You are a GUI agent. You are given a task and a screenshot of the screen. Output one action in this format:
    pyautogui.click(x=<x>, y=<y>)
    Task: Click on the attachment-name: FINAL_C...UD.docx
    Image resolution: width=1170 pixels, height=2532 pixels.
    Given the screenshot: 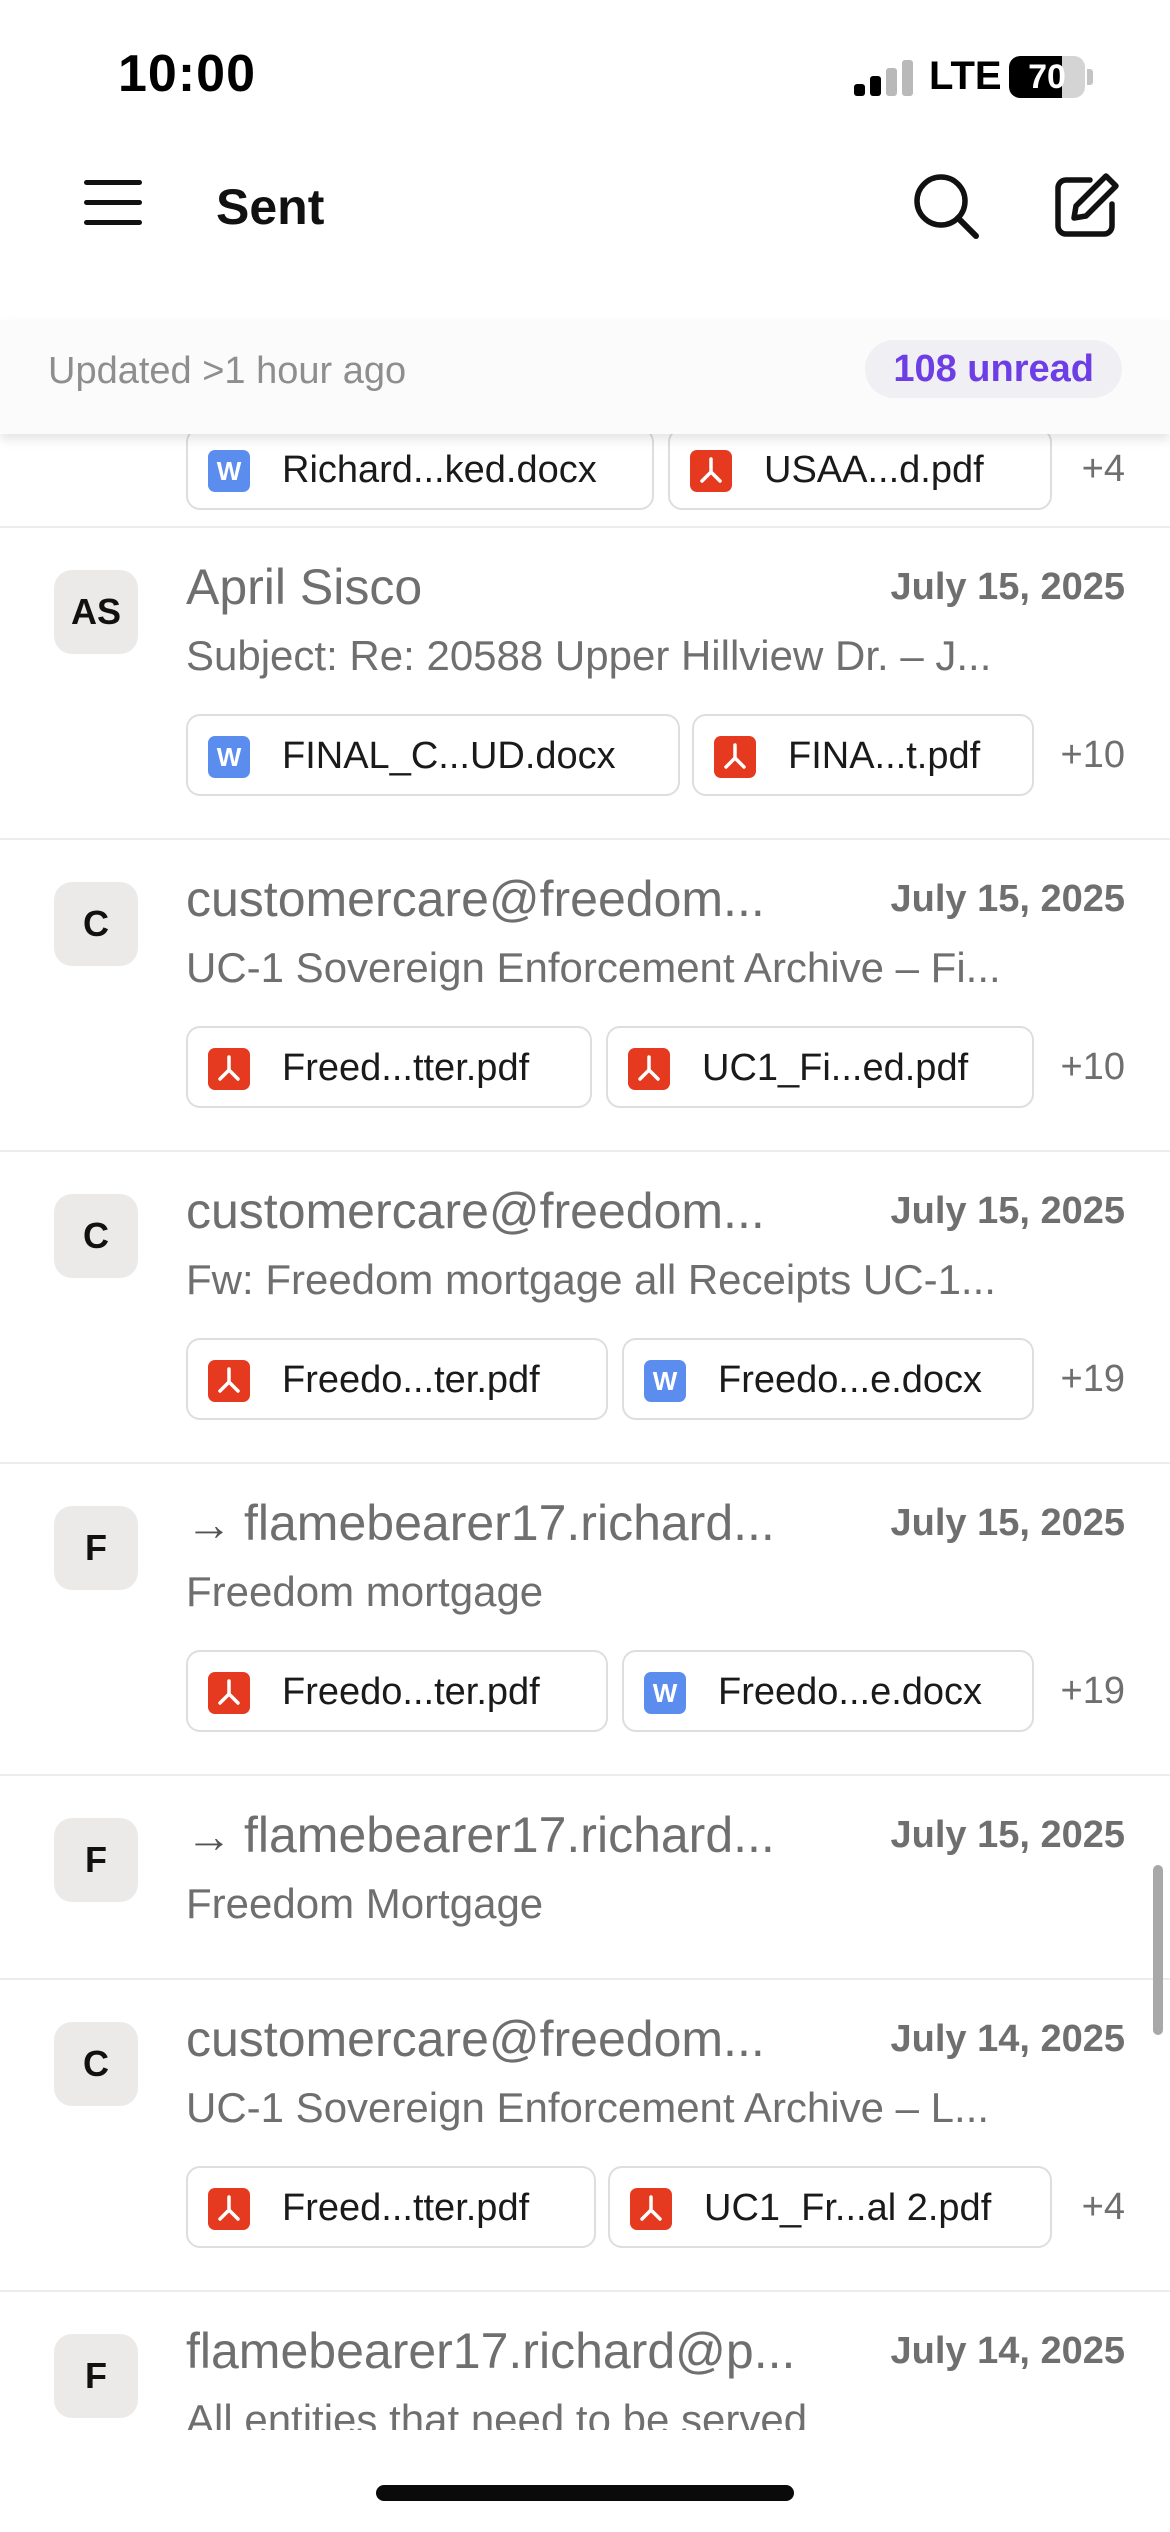 What is the action you would take?
    pyautogui.click(x=449, y=756)
    